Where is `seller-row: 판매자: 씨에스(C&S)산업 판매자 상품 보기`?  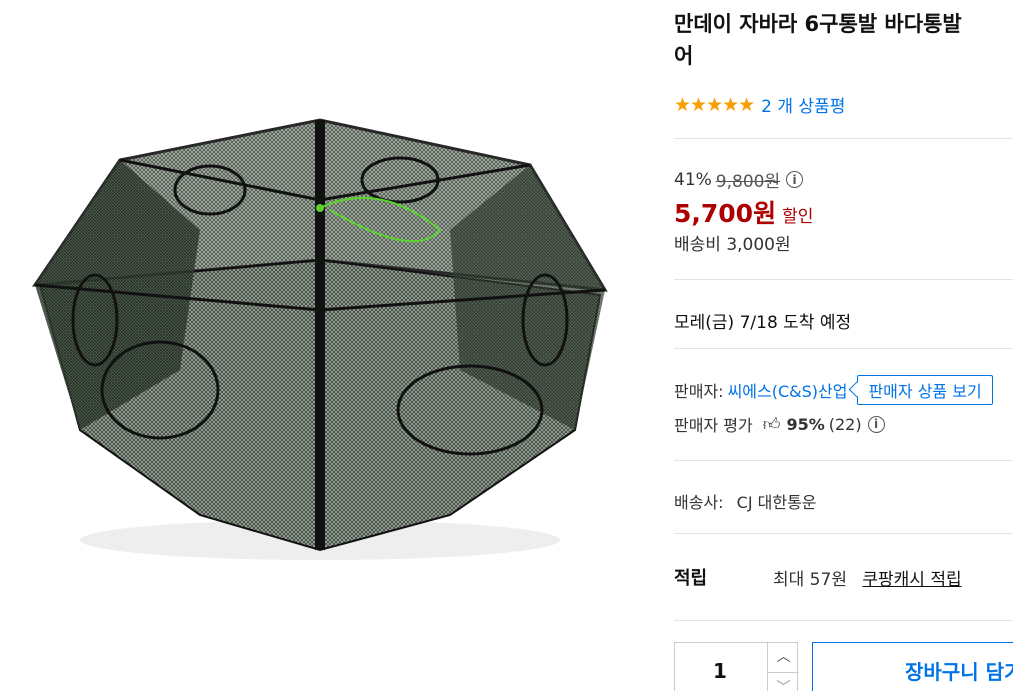
seller-row: 판매자: 씨에스(C&S)산업 판매자 상품 보기 is located at coordinates (833, 390).